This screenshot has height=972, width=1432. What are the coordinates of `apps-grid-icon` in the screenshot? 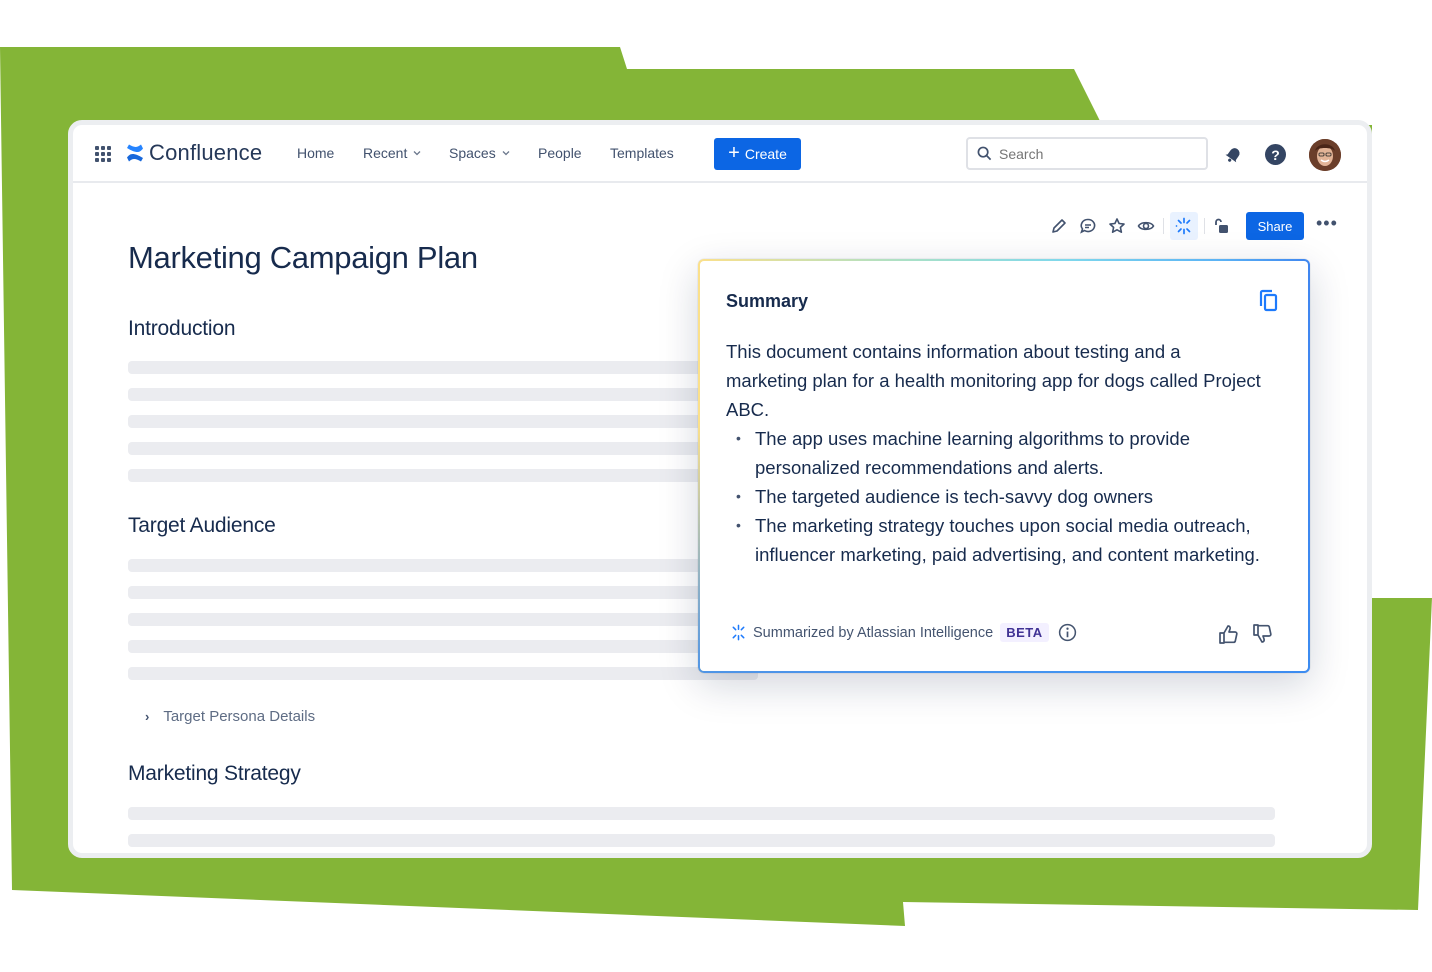 It's located at (103, 154).